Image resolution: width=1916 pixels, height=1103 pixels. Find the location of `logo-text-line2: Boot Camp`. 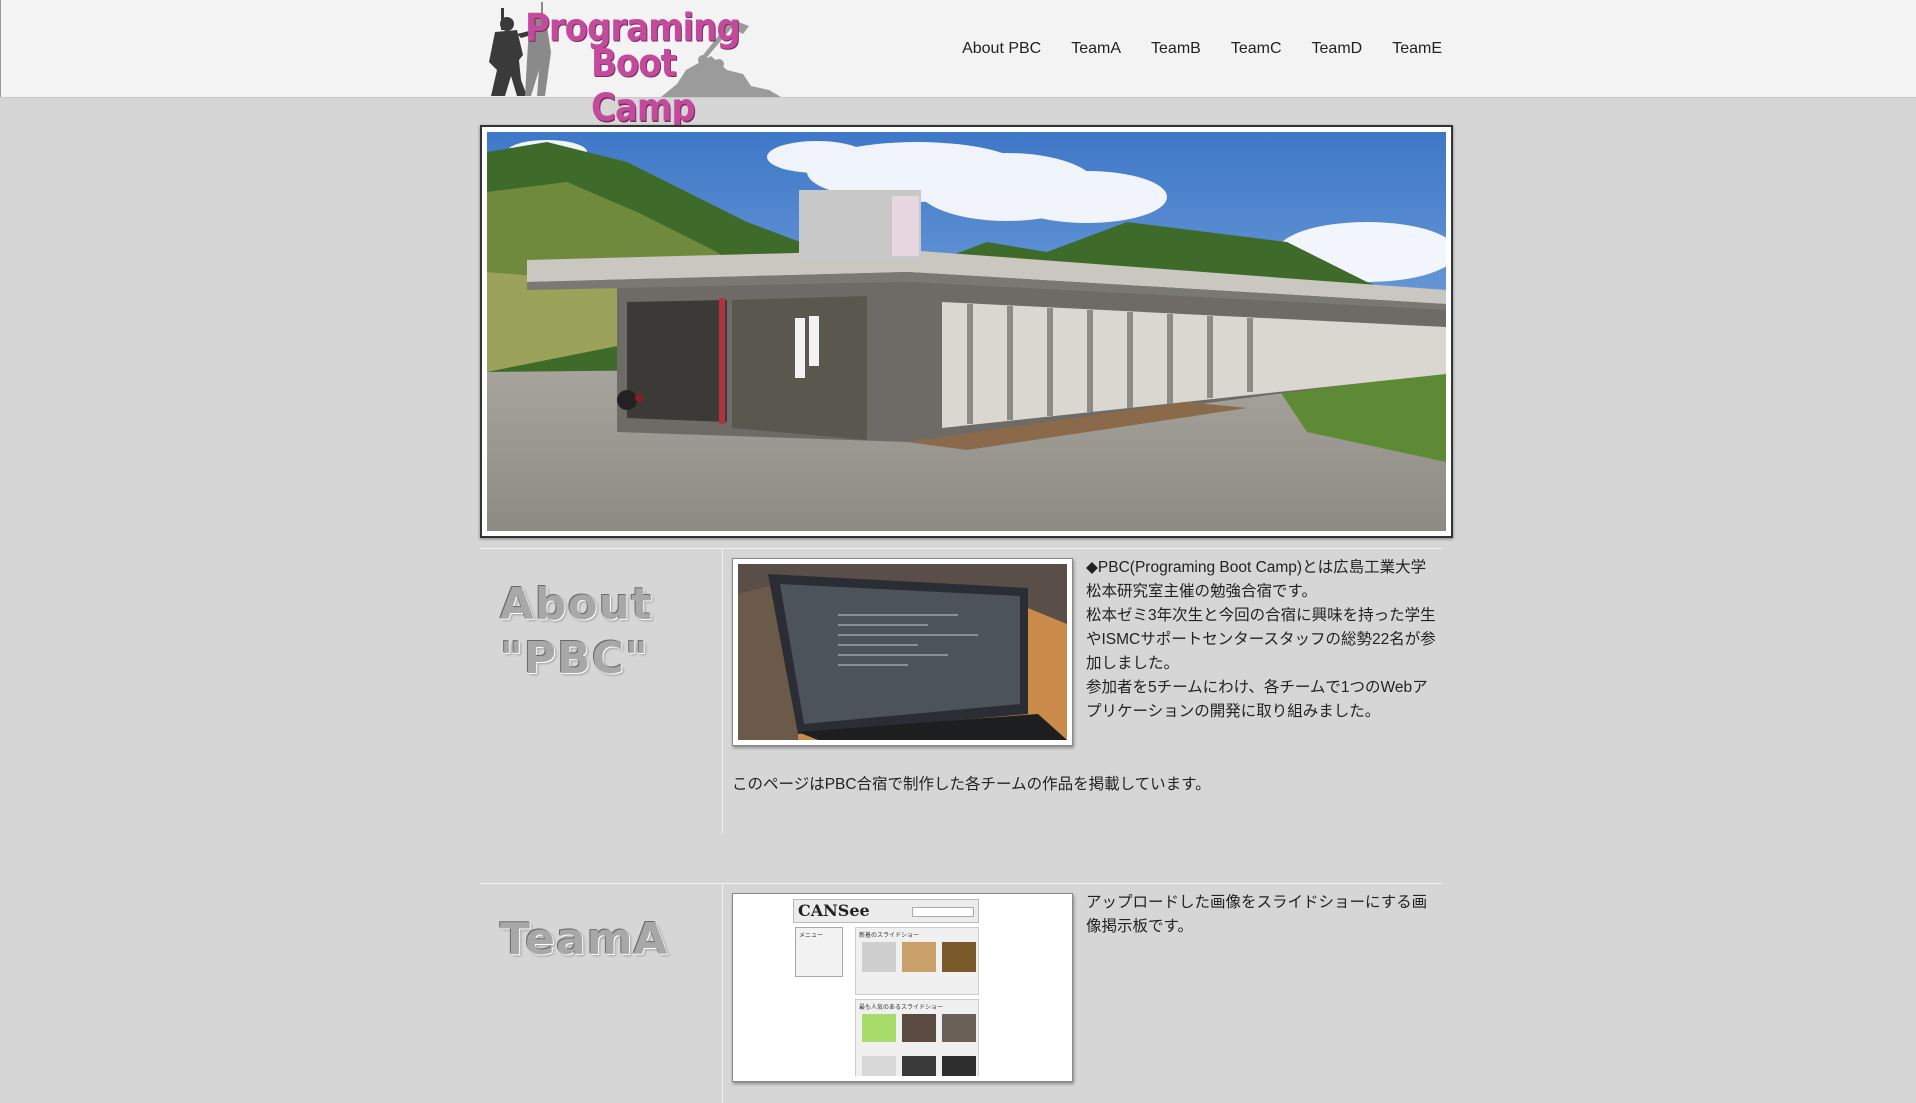

logo-text-line2: Boot Camp is located at coordinates (643, 86).